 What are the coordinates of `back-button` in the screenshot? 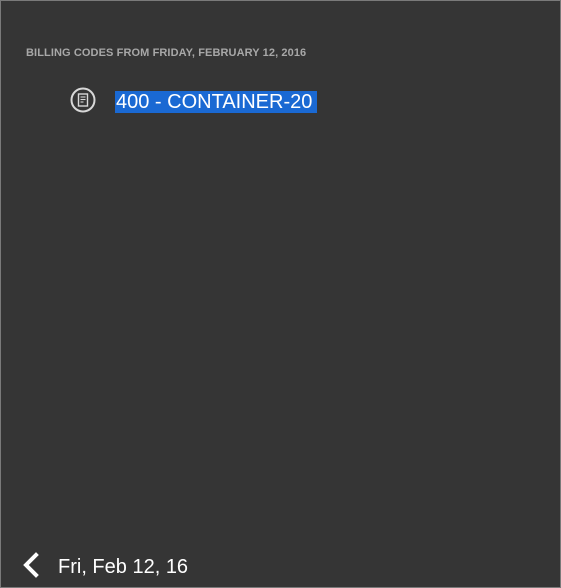 It's located at (31, 567).